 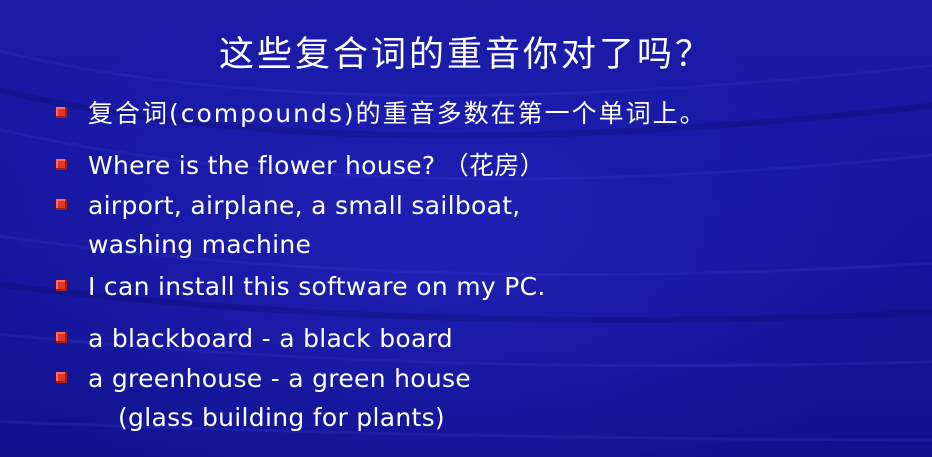 I want to click on slide-line: washing machine, so click(x=200, y=244).